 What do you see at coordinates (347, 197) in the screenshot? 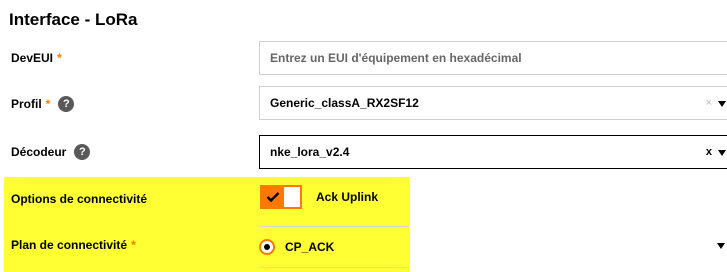
I see `ack-uplink-label: Ack Uplink` at bounding box center [347, 197].